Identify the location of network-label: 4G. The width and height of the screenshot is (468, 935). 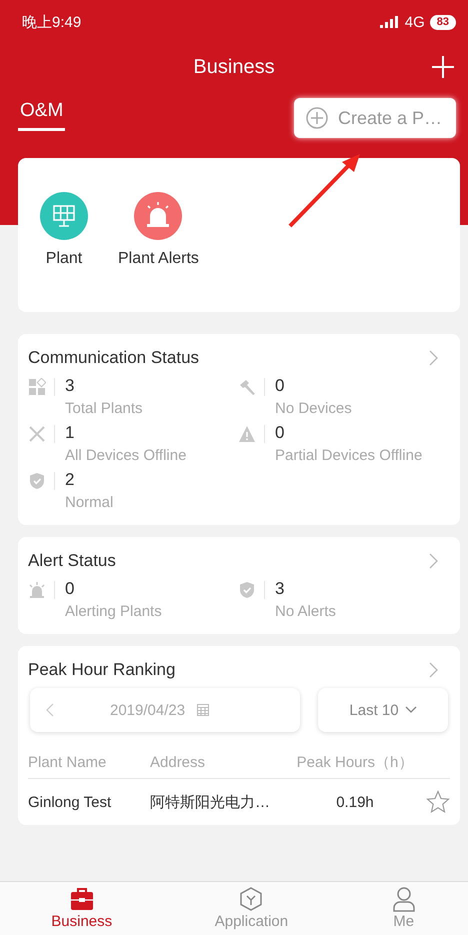
(414, 22).